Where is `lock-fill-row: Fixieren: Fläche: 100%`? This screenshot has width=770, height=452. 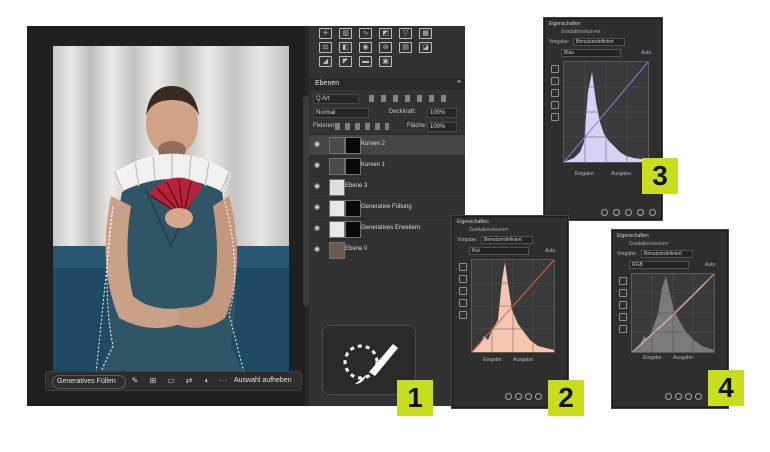
lock-fill-row: Fixieren: Fläche: 100% is located at coordinates (387, 126).